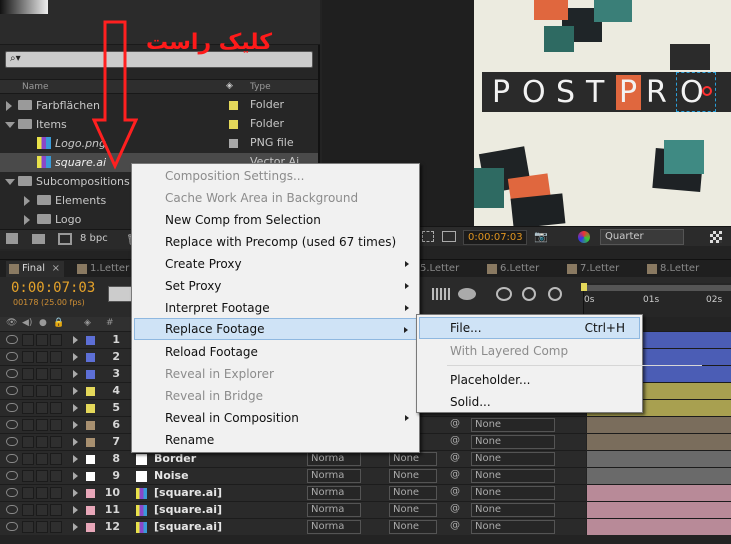 The image size is (731, 544). What do you see at coordinates (275, 198) in the screenshot?
I see `menu-item-cache-work-area: Cache Work Area in Background` at bounding box center [275, 198].